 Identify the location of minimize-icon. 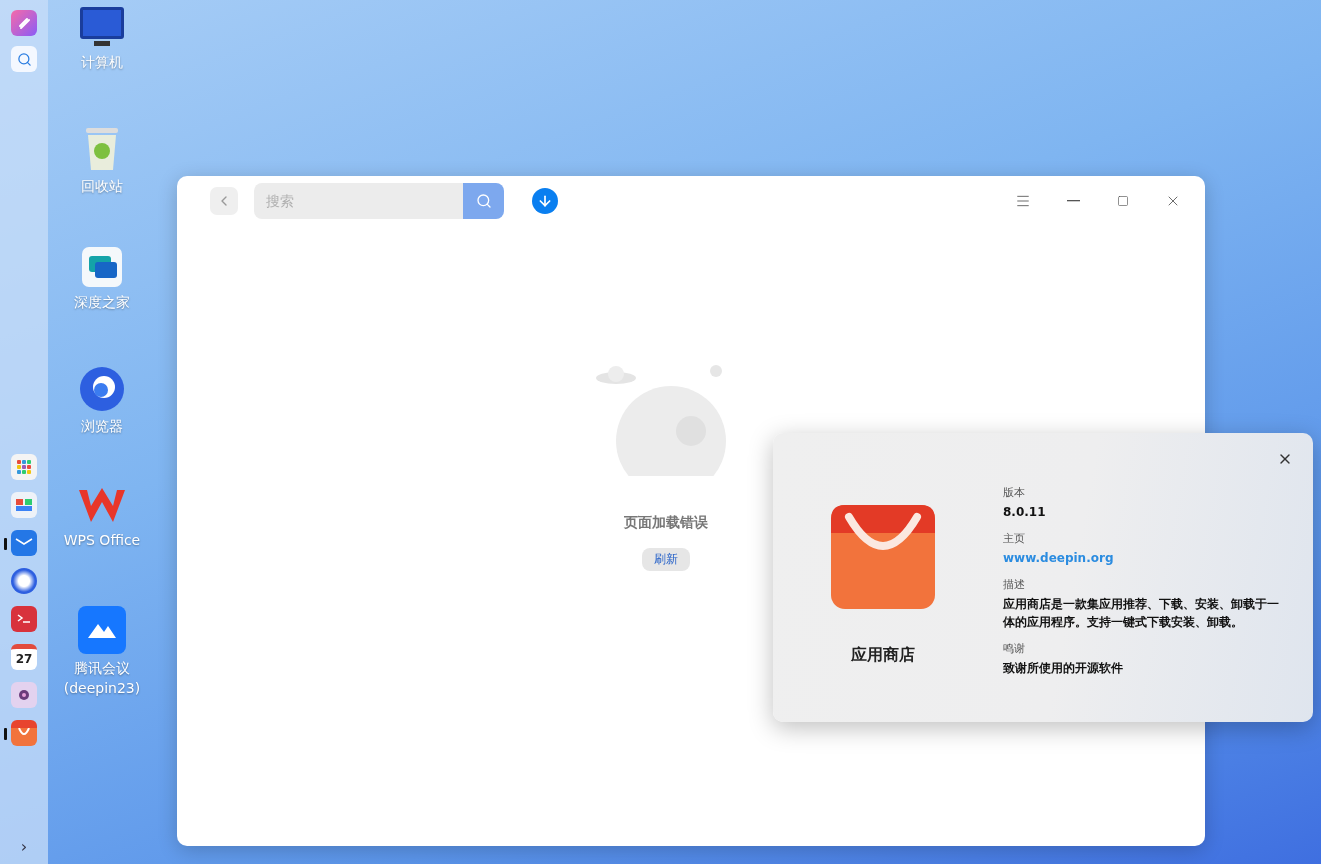
(1073, 201).